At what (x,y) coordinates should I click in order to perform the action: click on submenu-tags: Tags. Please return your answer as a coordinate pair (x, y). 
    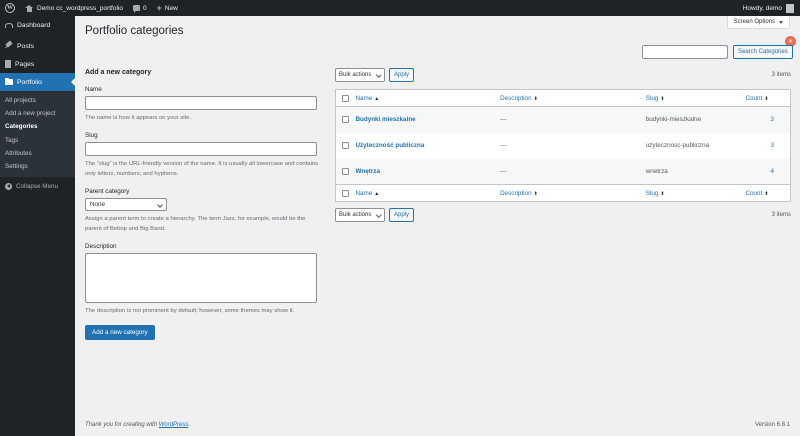
    Looking at the image, I should click on (37, 140).